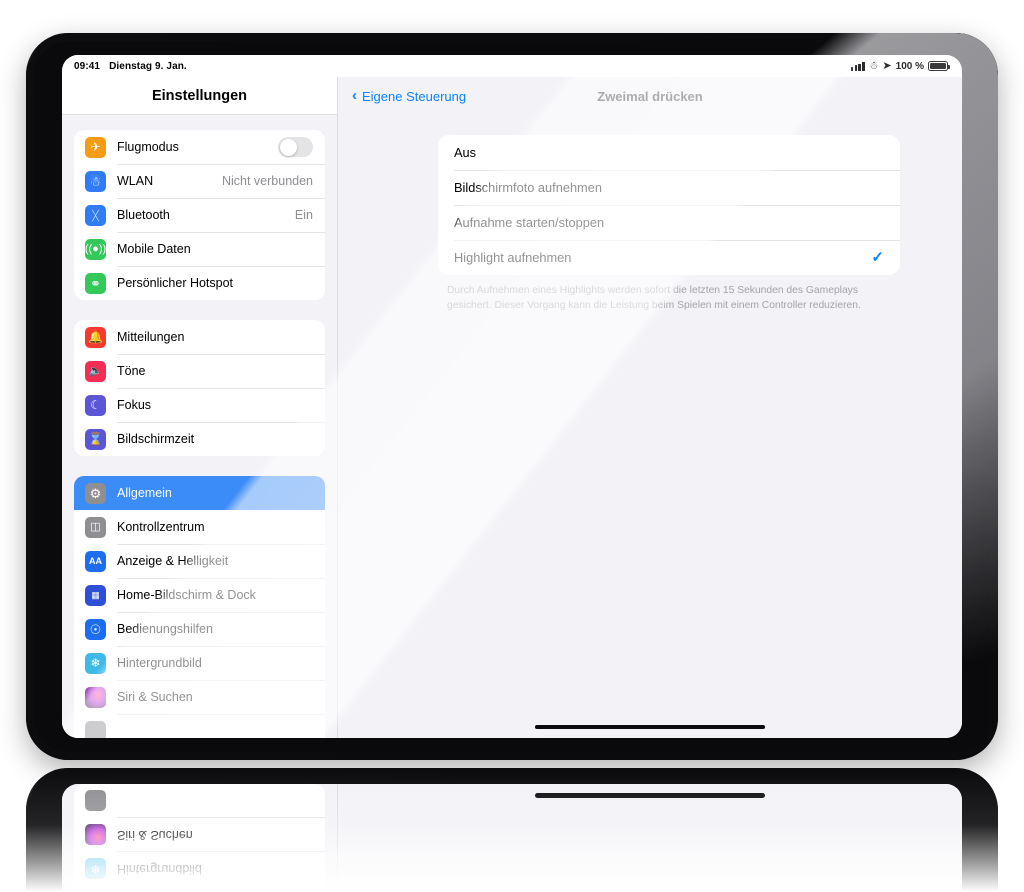 The width and height of the screenshot is (1024, 892). What do you see at coordinates (650, 838) in the screenshot?
I see `reflection-detail-pane` at bounding box center [650, 838].